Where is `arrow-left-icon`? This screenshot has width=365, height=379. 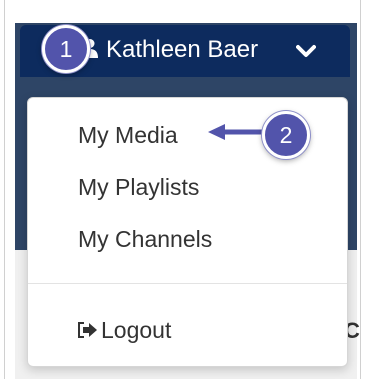 arrow-left-icon is located at coordinates (236, 132).